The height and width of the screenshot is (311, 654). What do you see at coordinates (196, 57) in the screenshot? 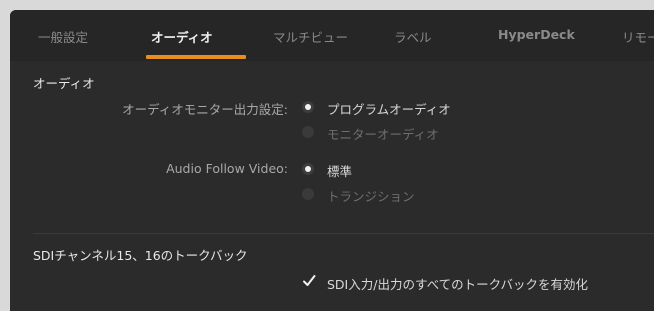
I see `active-tab-indicator` at bounding box center [196, 57].